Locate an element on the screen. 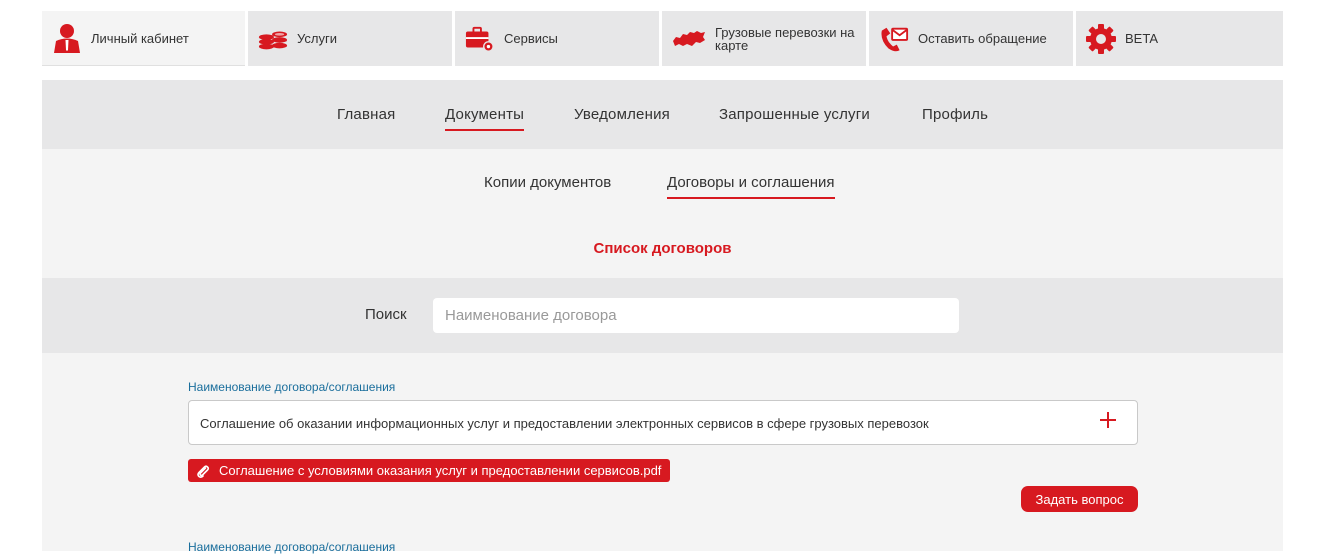 This screenshot has height=554, width=1325. top-item-label: Личный кабинет is located at coordinates (140, 38).